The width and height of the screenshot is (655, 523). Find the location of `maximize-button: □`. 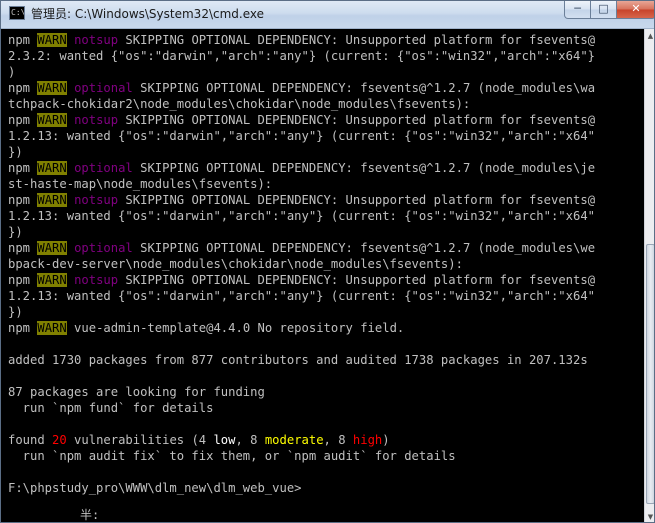

maximize-button: □ is located at coordinates (603, 10).